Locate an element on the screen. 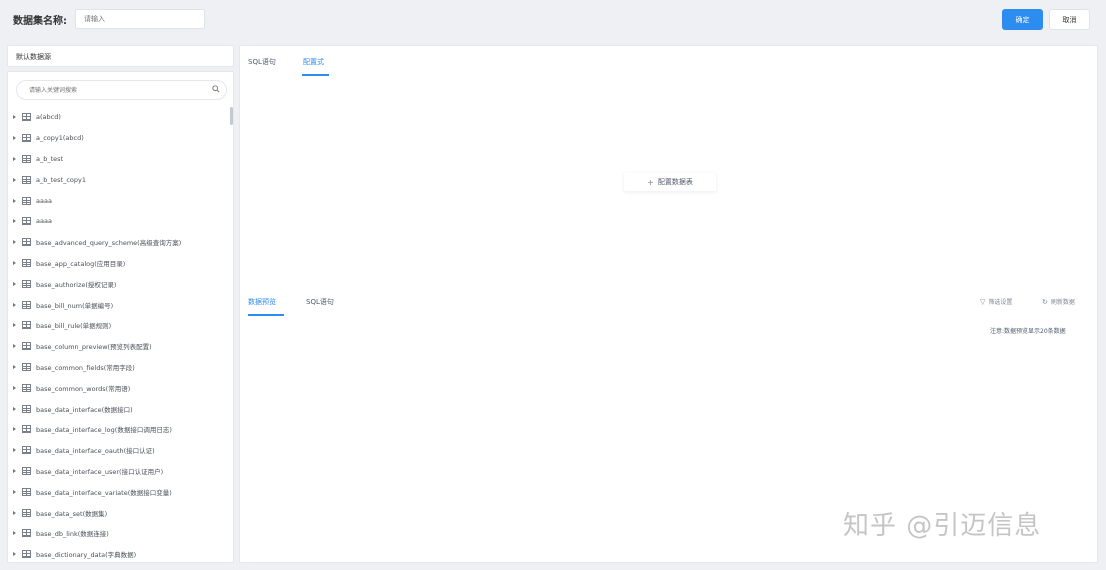 The image size is (1106, 570). tree-item-label: base_data_interface(数据接口) is located at coordinates (84, 409).